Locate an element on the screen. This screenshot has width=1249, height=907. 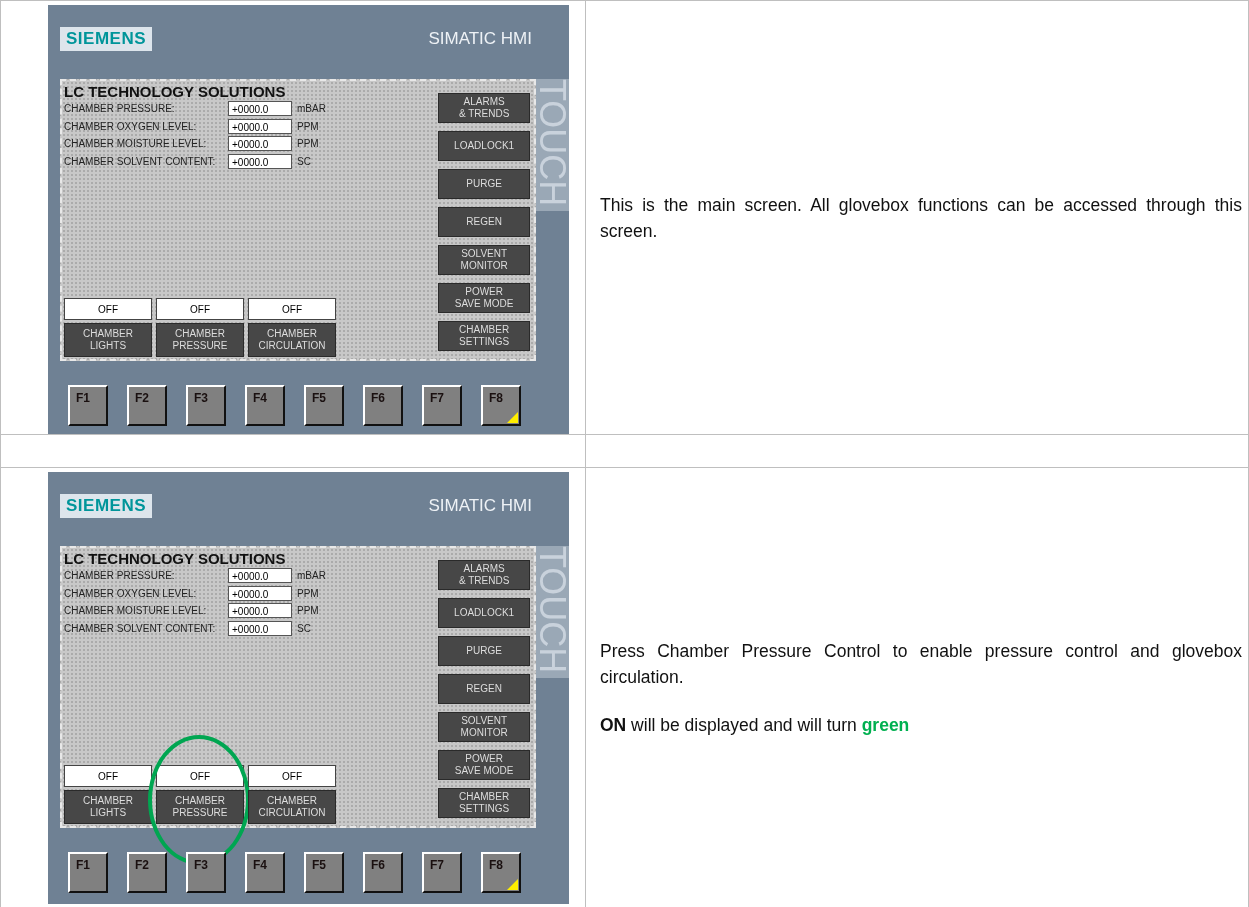
description-text: Press Chamber Pressure Control to enable pressure control and glovebox circulation. is located at coordinates (921, 664).